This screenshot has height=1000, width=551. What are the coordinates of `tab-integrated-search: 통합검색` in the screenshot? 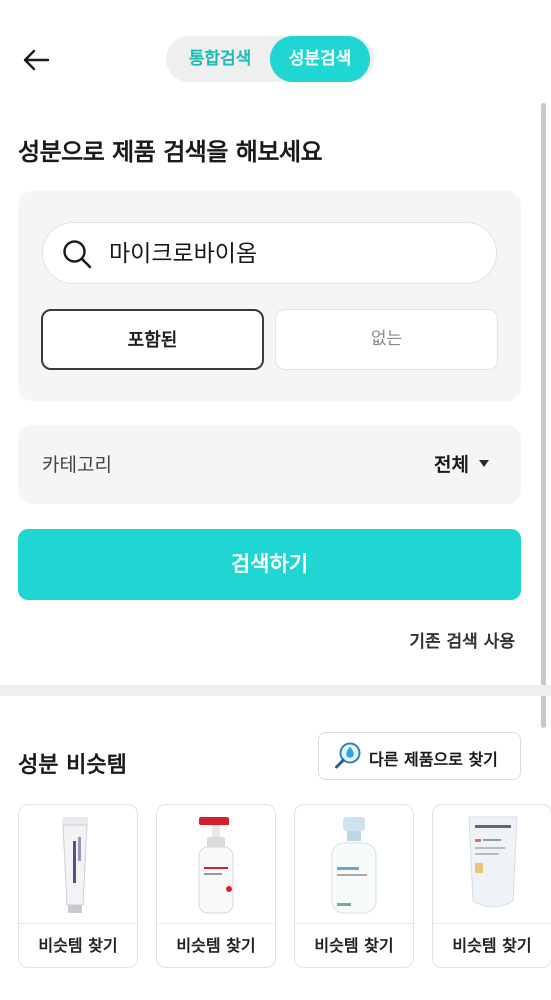 It's located at (220, 59).